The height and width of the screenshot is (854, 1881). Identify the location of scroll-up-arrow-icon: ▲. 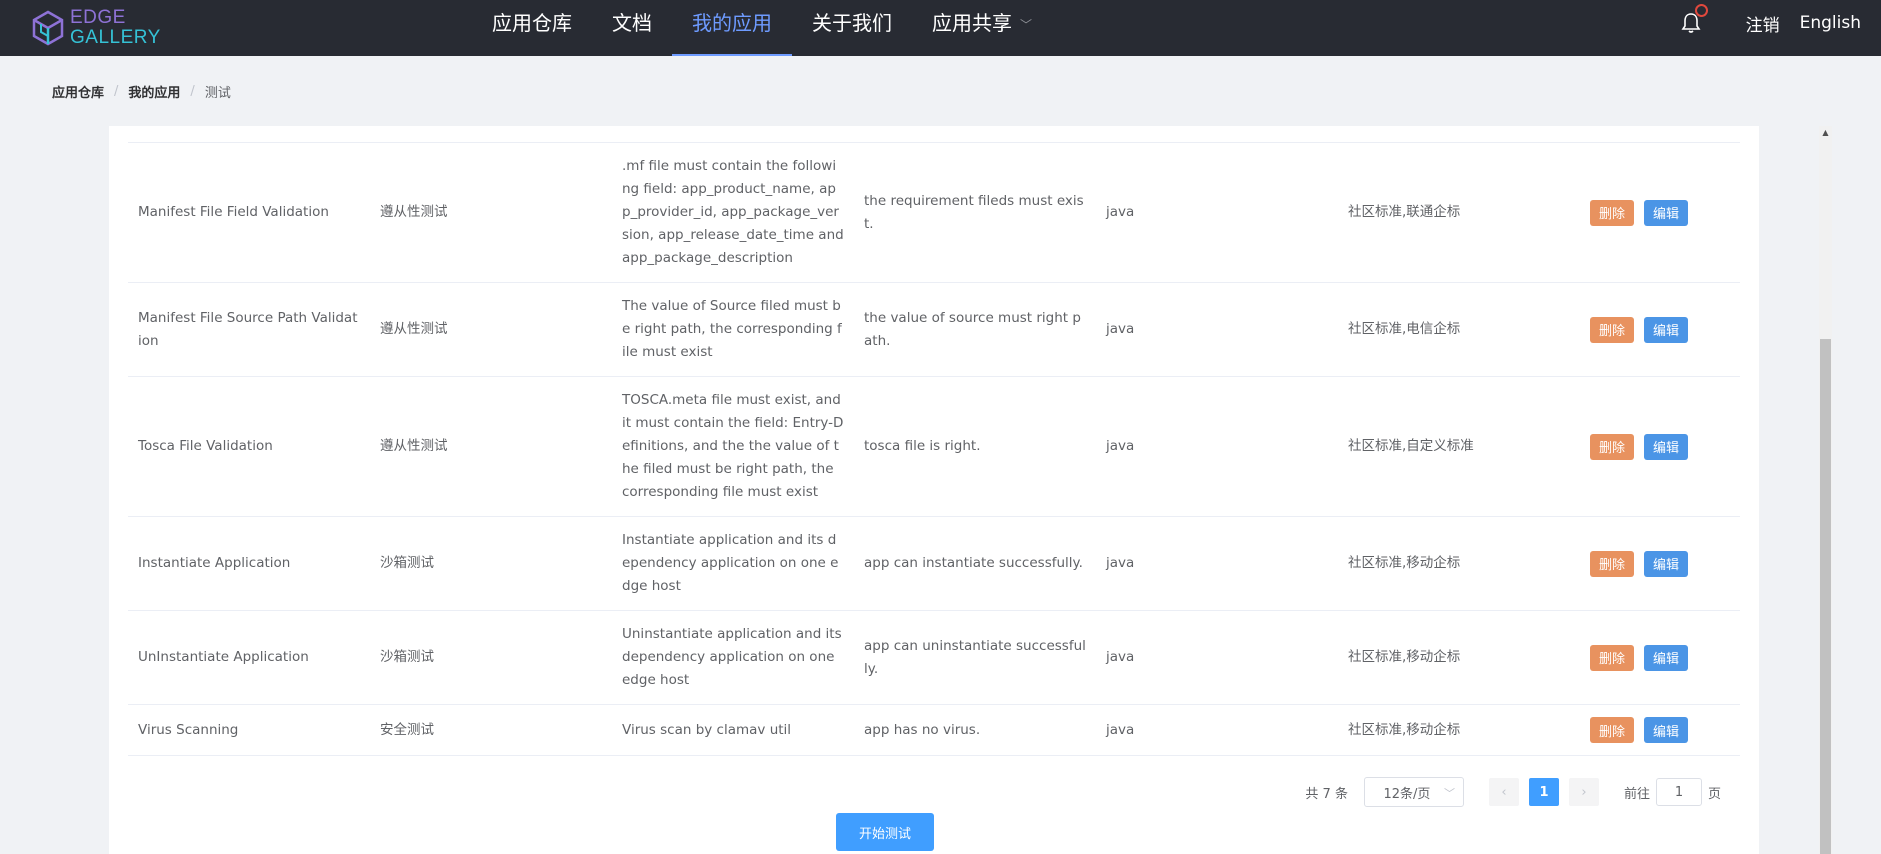
(1825, 133).